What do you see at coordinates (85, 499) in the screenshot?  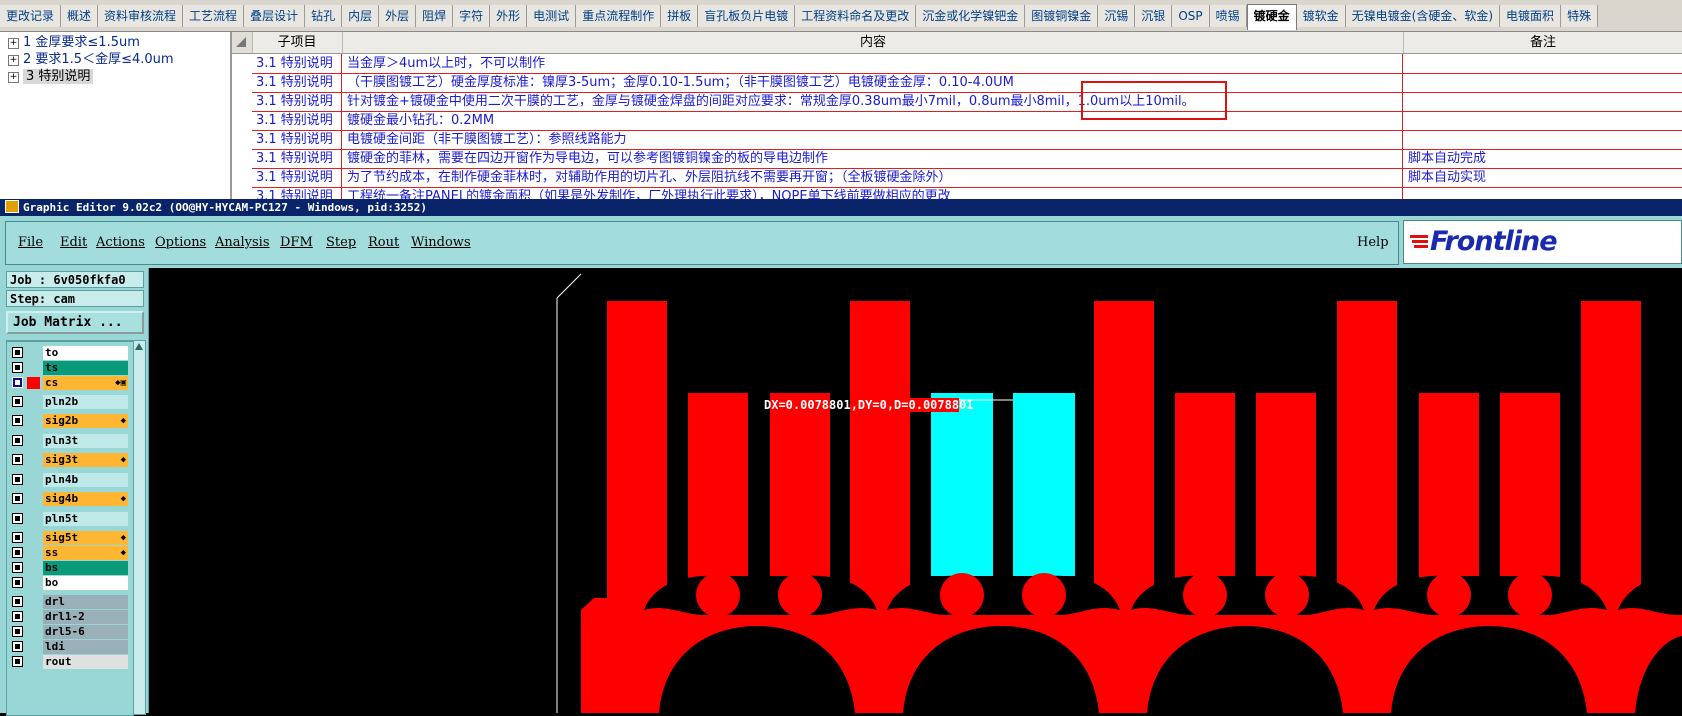 I see `layer-name: sig4b ◆` at bounding box center [85, 499].